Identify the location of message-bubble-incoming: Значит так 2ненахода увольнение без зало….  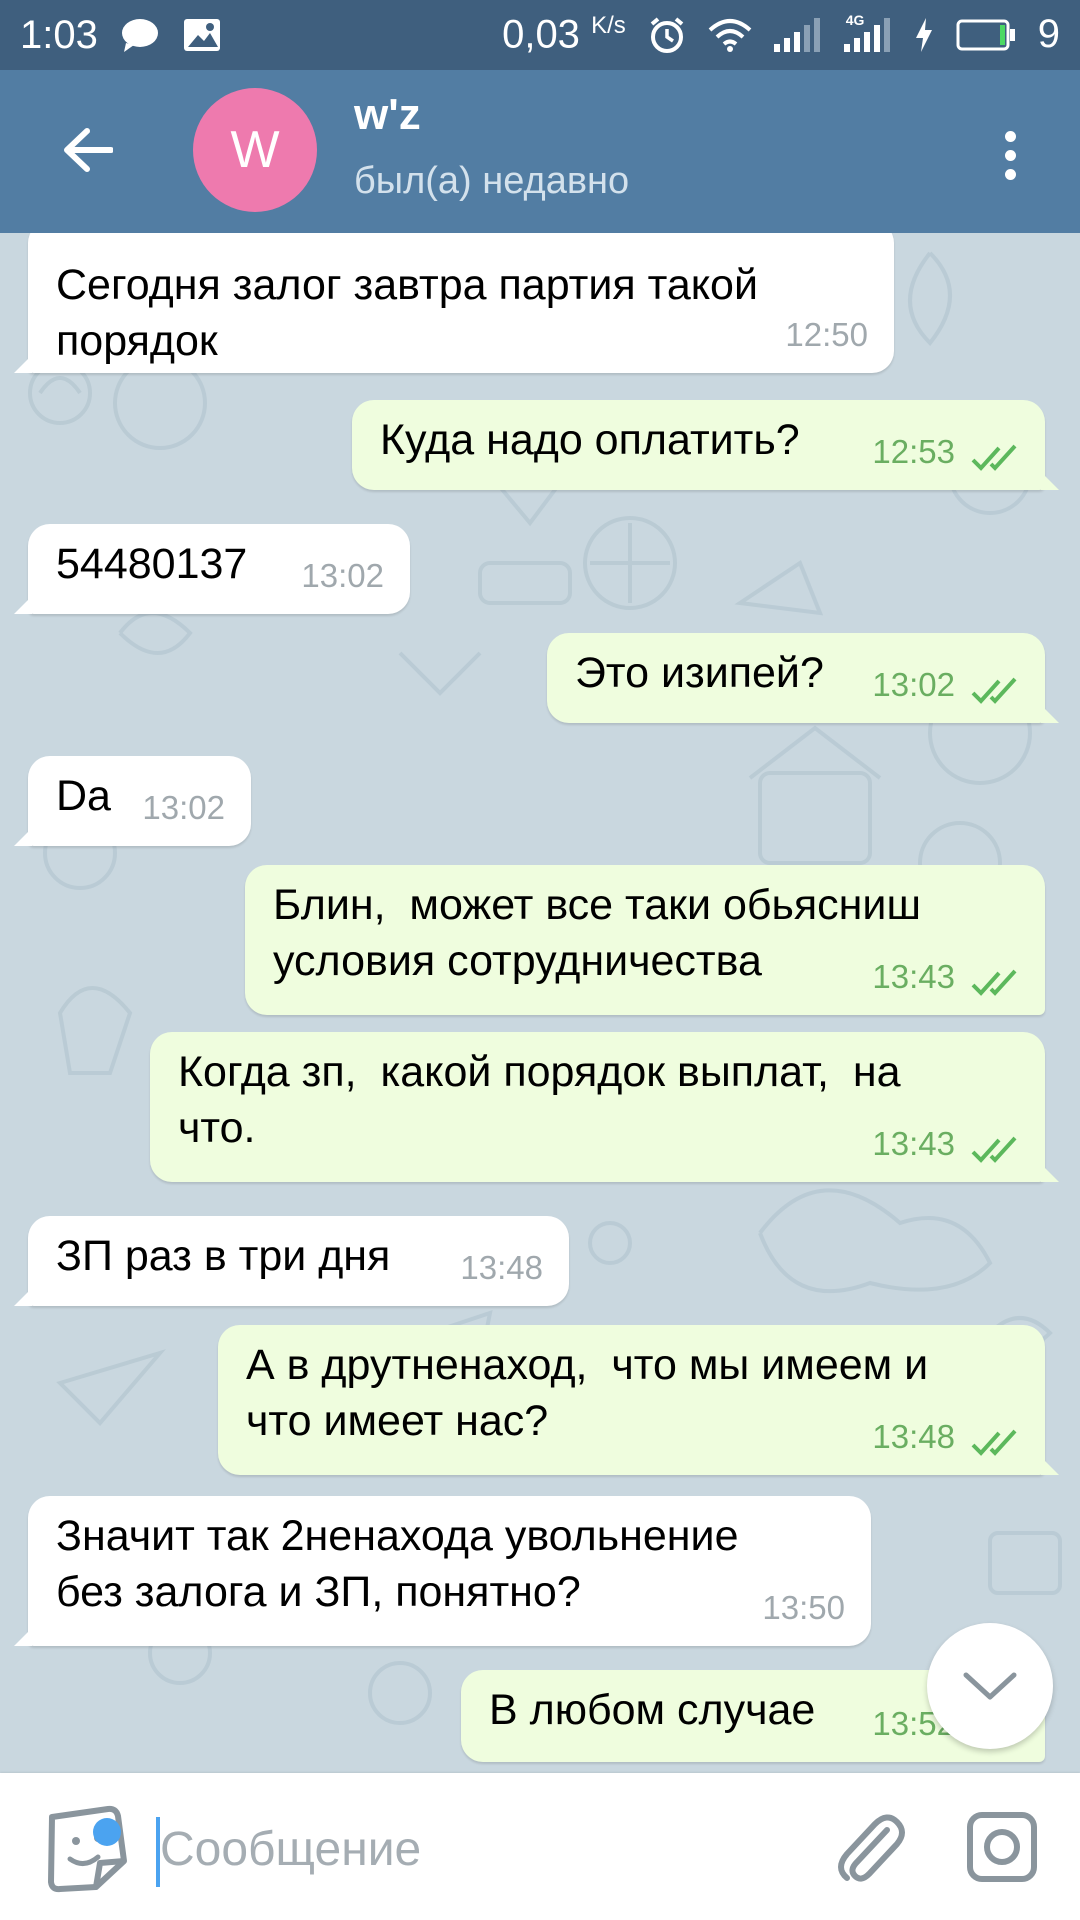
(442, 1571).